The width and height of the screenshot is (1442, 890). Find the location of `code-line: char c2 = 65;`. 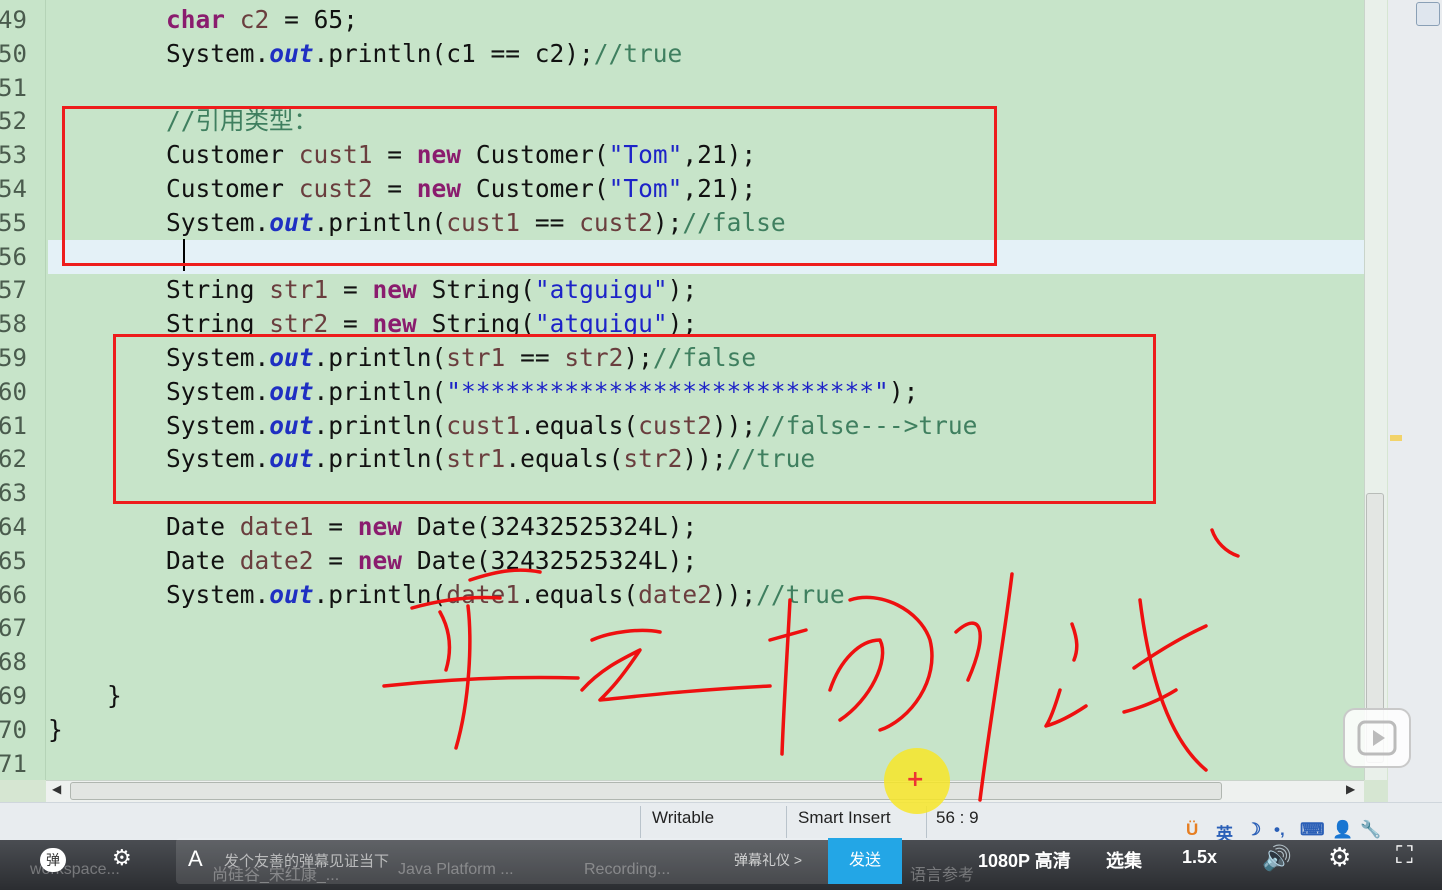

code-line: char c2 = 65; is located at coordinates (706, 20).